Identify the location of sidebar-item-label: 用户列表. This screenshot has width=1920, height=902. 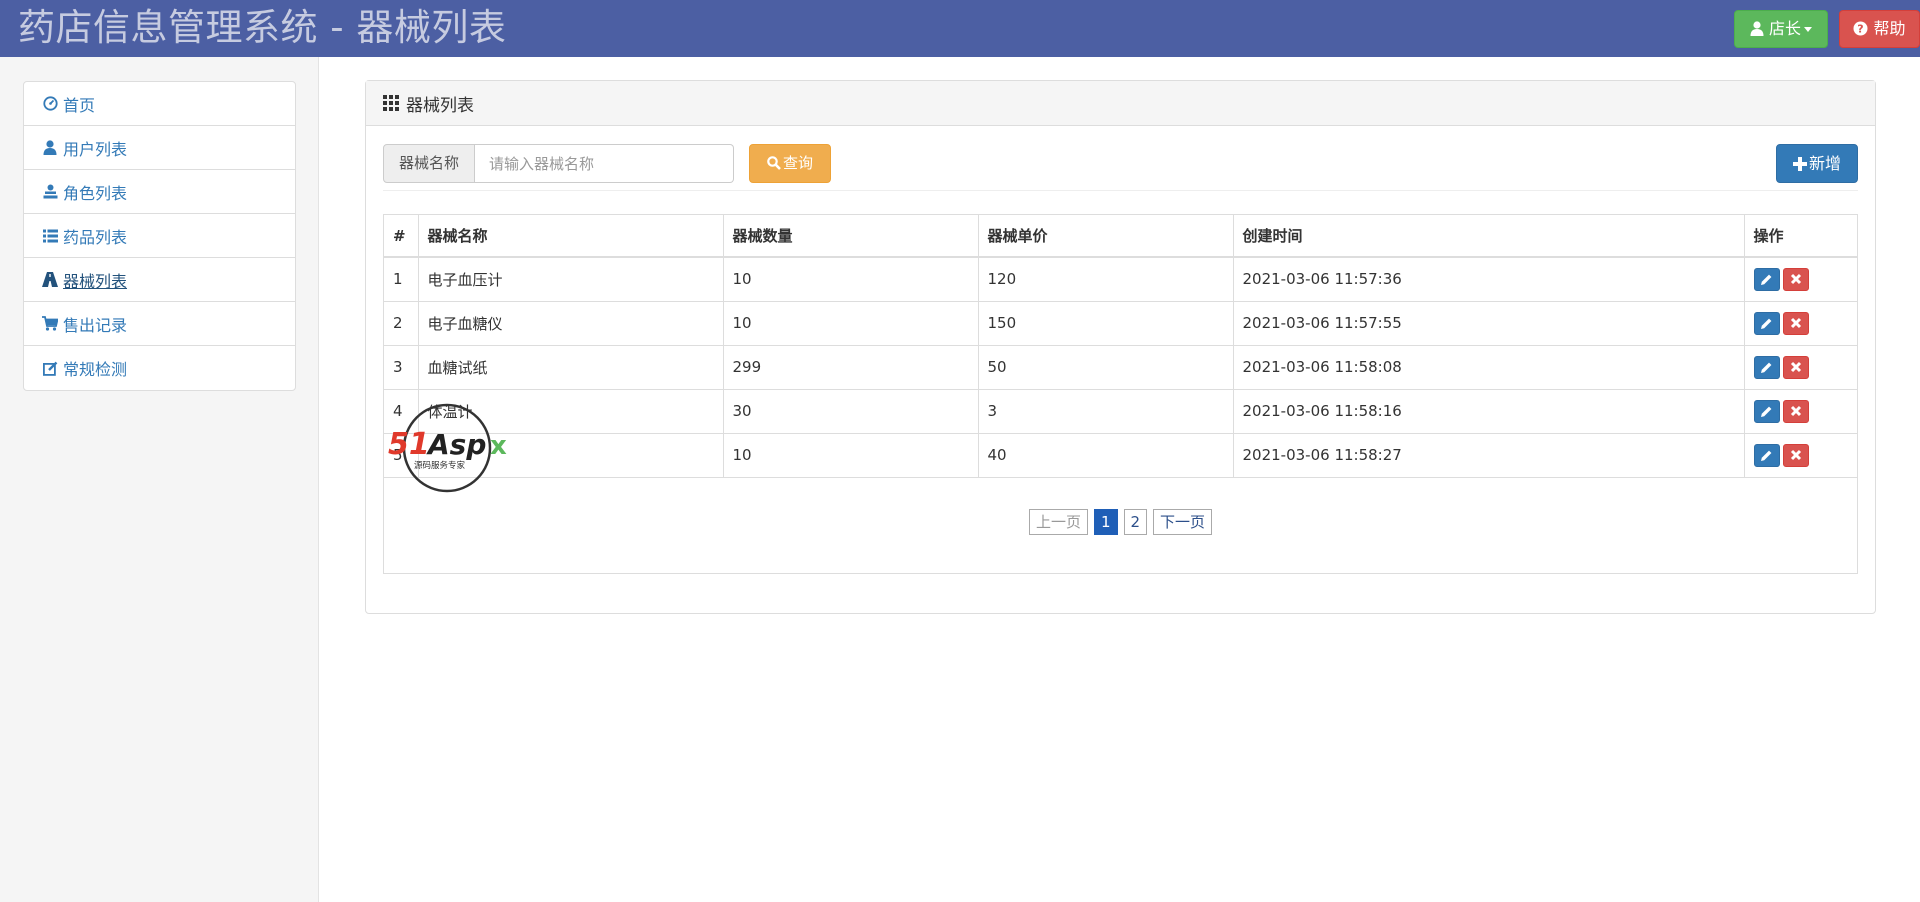
(95, 149).